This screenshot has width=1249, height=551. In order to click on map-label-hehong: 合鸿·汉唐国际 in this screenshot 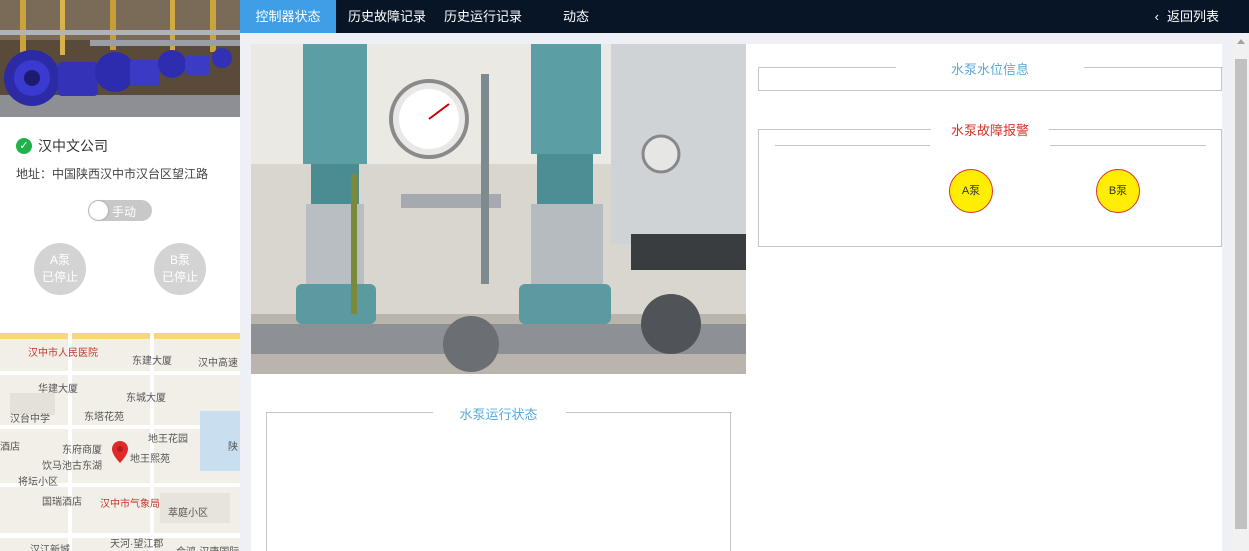, I will do `click(207, 547)`.